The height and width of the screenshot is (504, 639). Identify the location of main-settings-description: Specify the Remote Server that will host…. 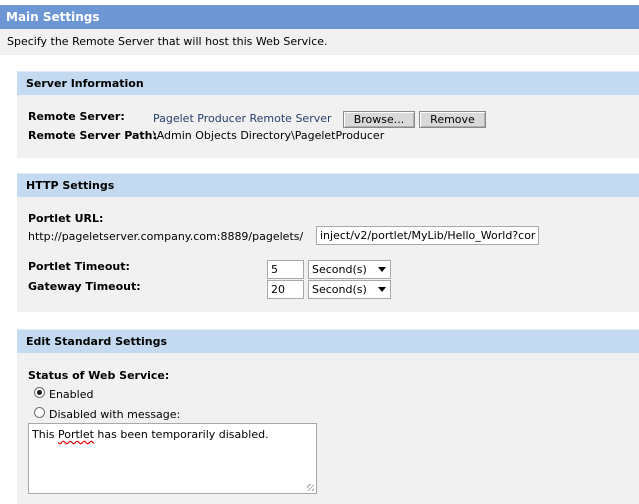
(319, 42).